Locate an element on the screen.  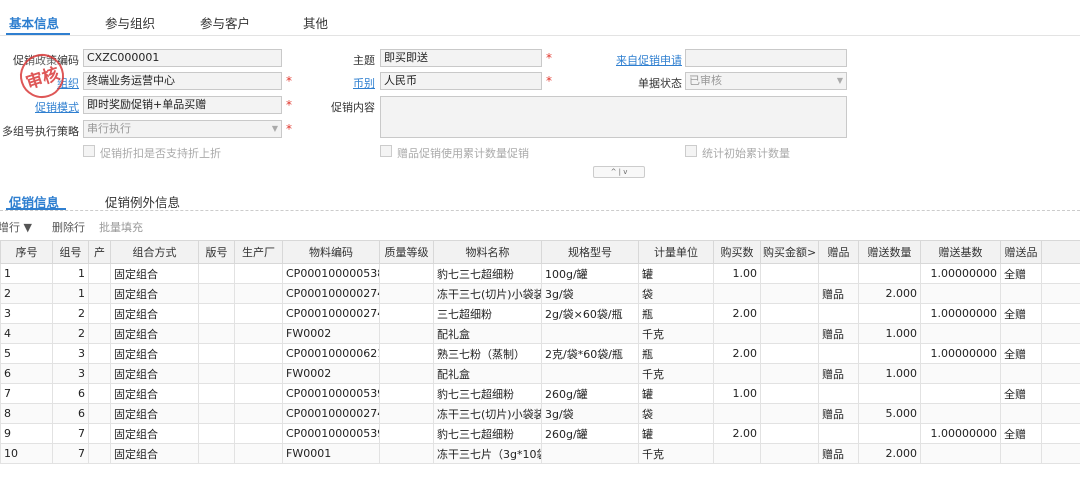
delete-row-button: 删除行 is located at coordinates (68, 227).